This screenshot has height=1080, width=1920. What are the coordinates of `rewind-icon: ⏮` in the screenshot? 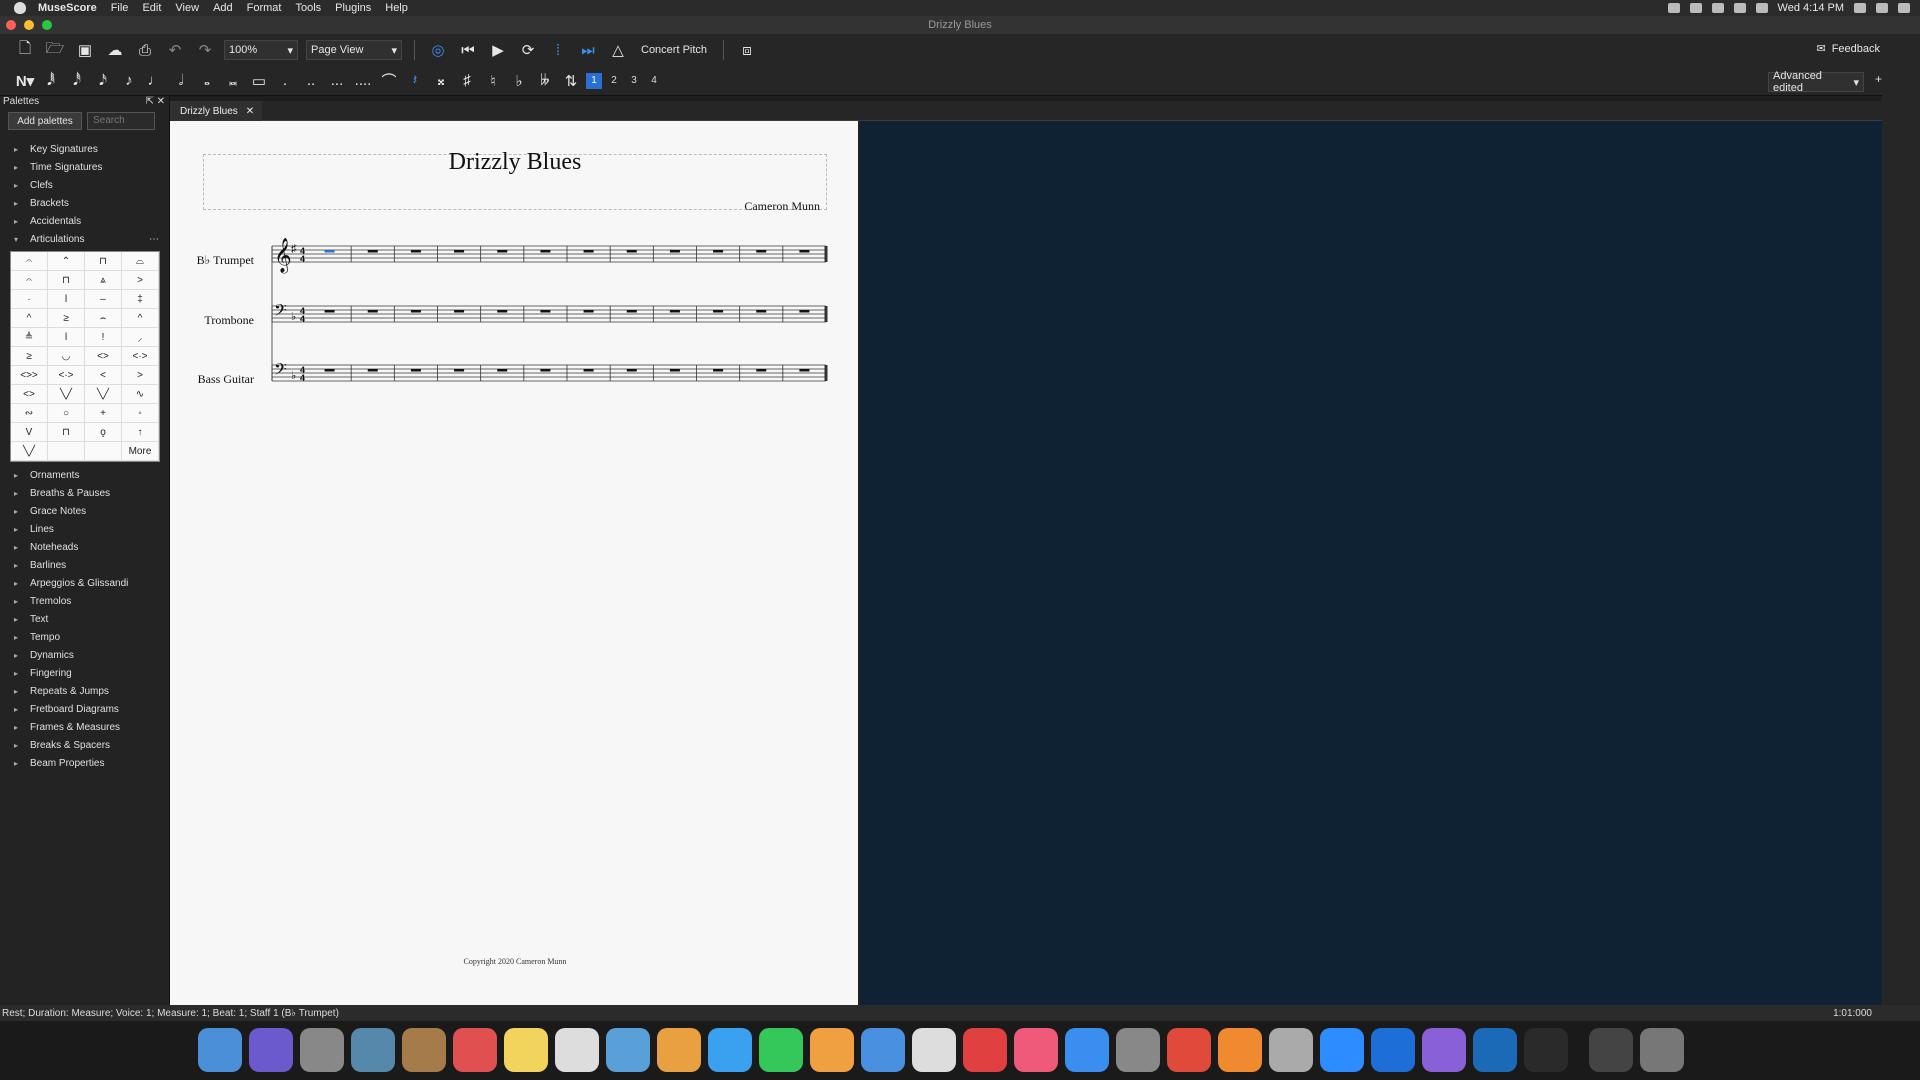 It's located at (468, 50).